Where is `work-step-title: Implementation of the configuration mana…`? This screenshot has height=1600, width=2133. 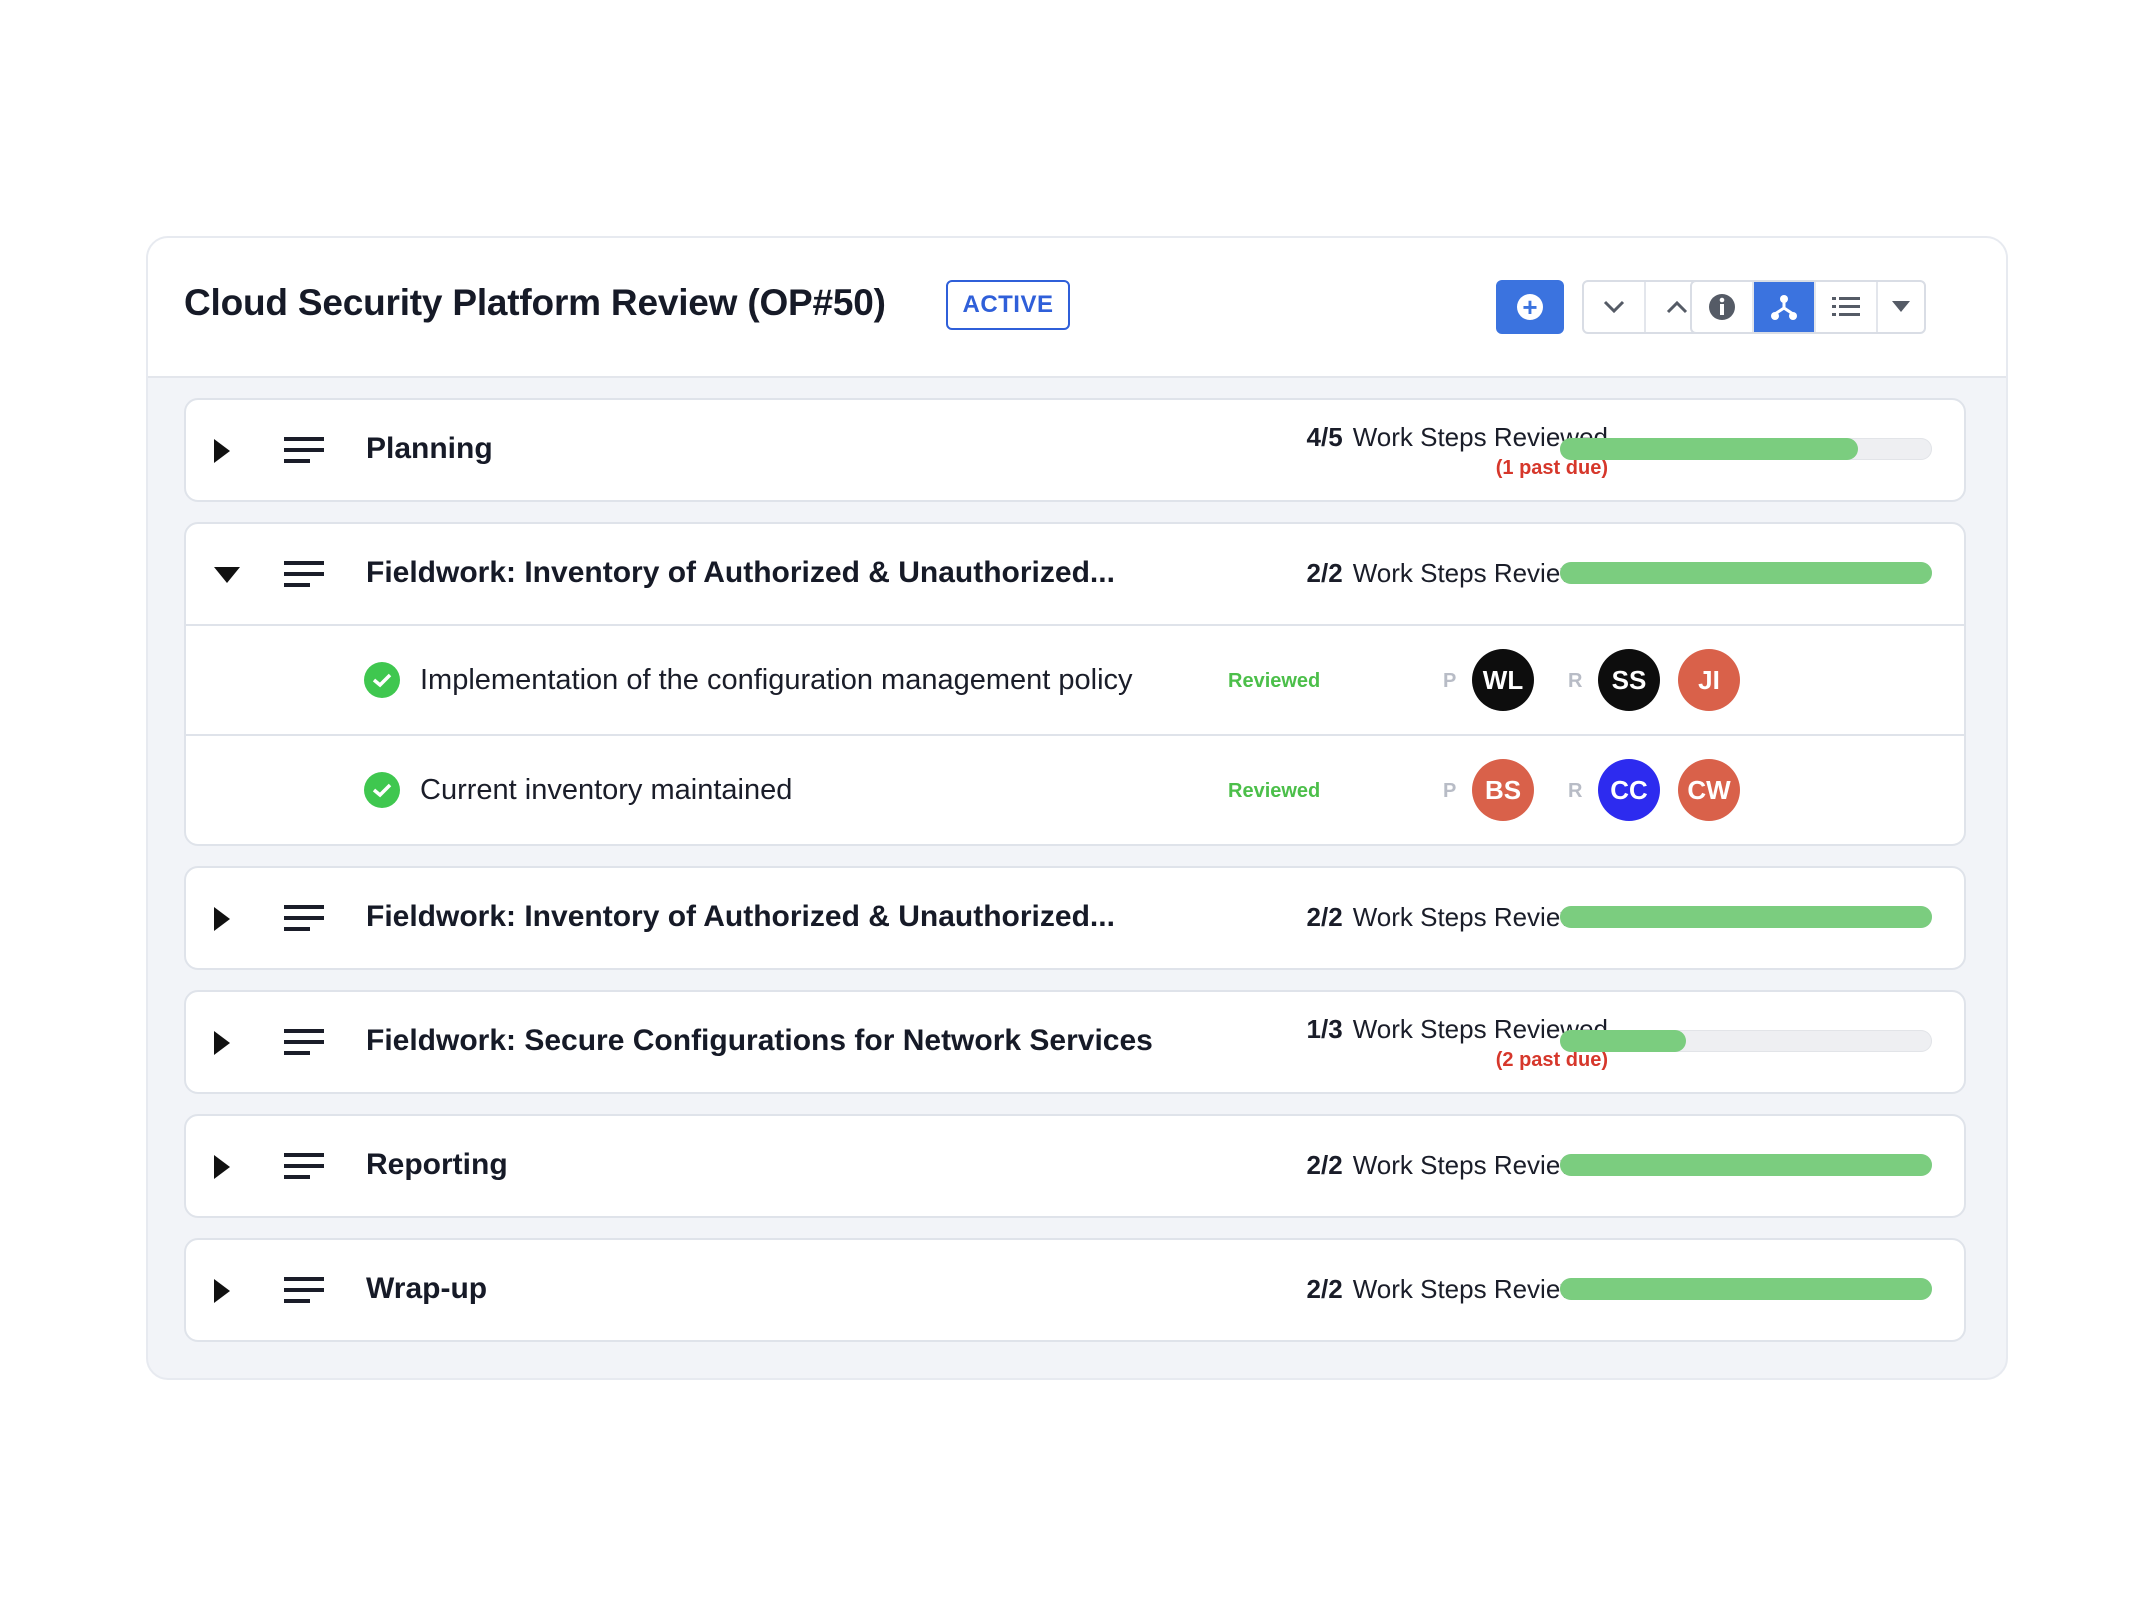
work-step-title: Implementation of the configuration mana… is located at coordinates (776, 680).